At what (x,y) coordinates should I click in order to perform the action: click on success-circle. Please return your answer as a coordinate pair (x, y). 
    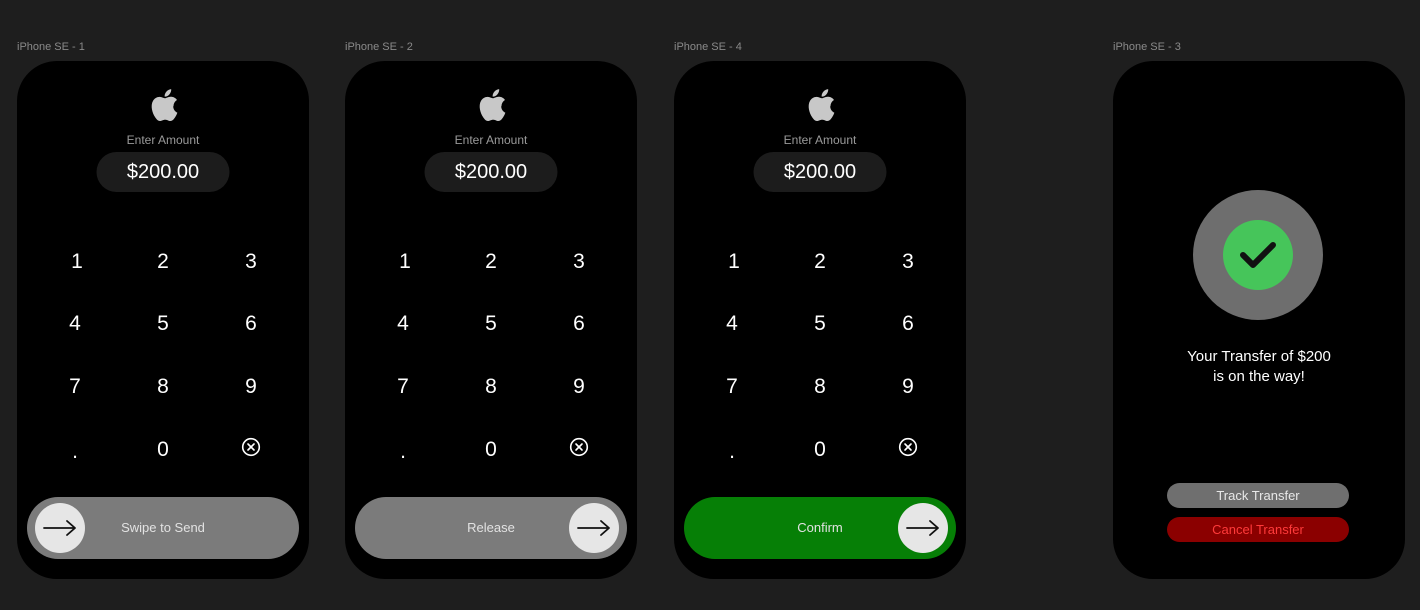
    Looking at the image, I should click on (1258, 255).